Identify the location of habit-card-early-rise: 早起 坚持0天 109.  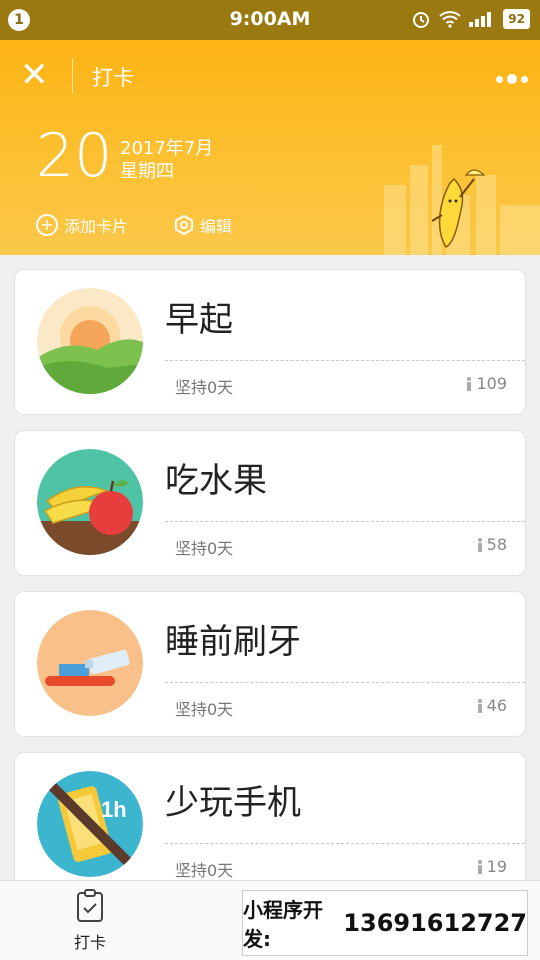
(270, 342).